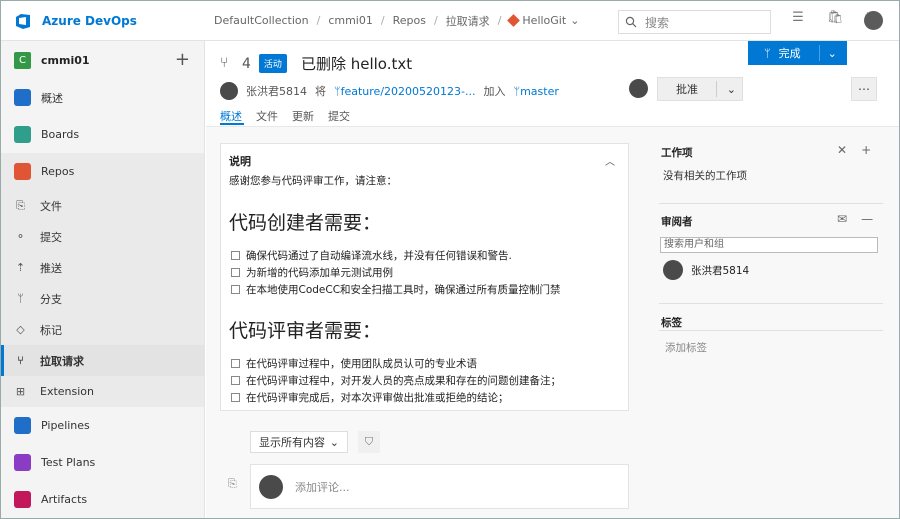  What do you see at coordinates (867, 219) in the screenshot?
I see `minus-icon: —` at bounding box center [867, 219].